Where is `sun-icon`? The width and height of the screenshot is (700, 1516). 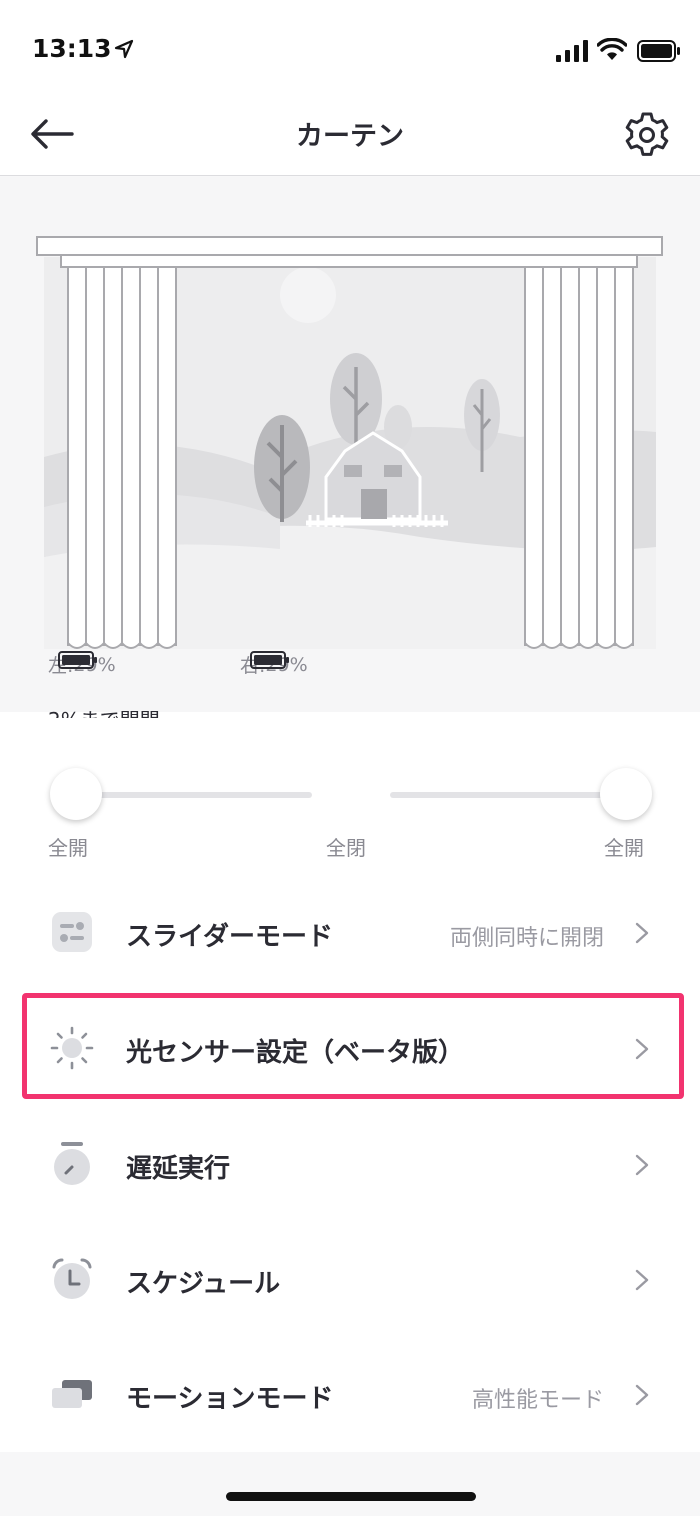
sun-icon is located at coordinates (72, 1048).